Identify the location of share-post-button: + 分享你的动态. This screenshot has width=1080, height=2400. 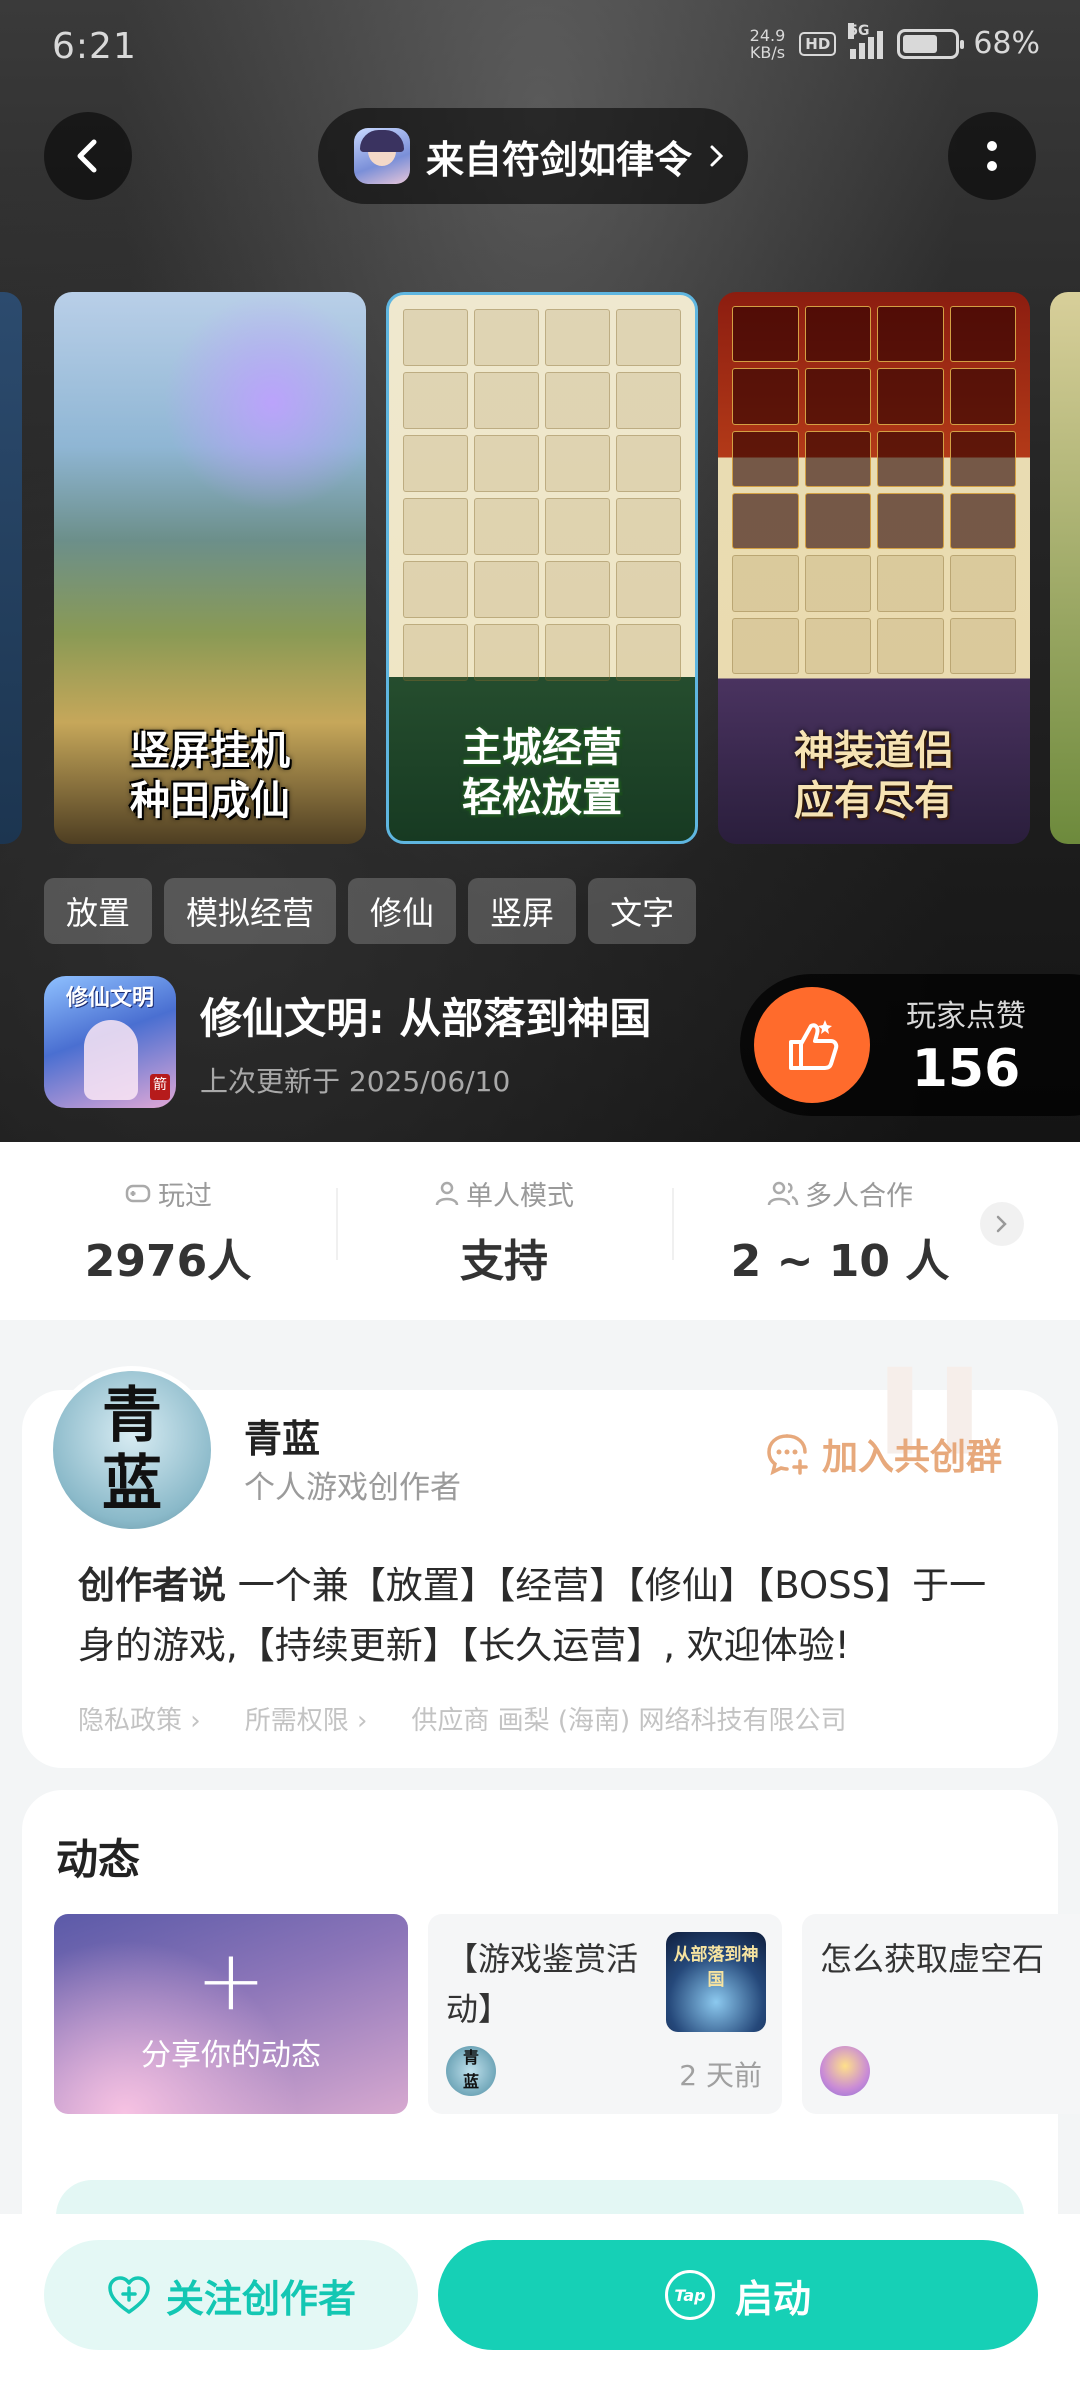
(231, 2014).